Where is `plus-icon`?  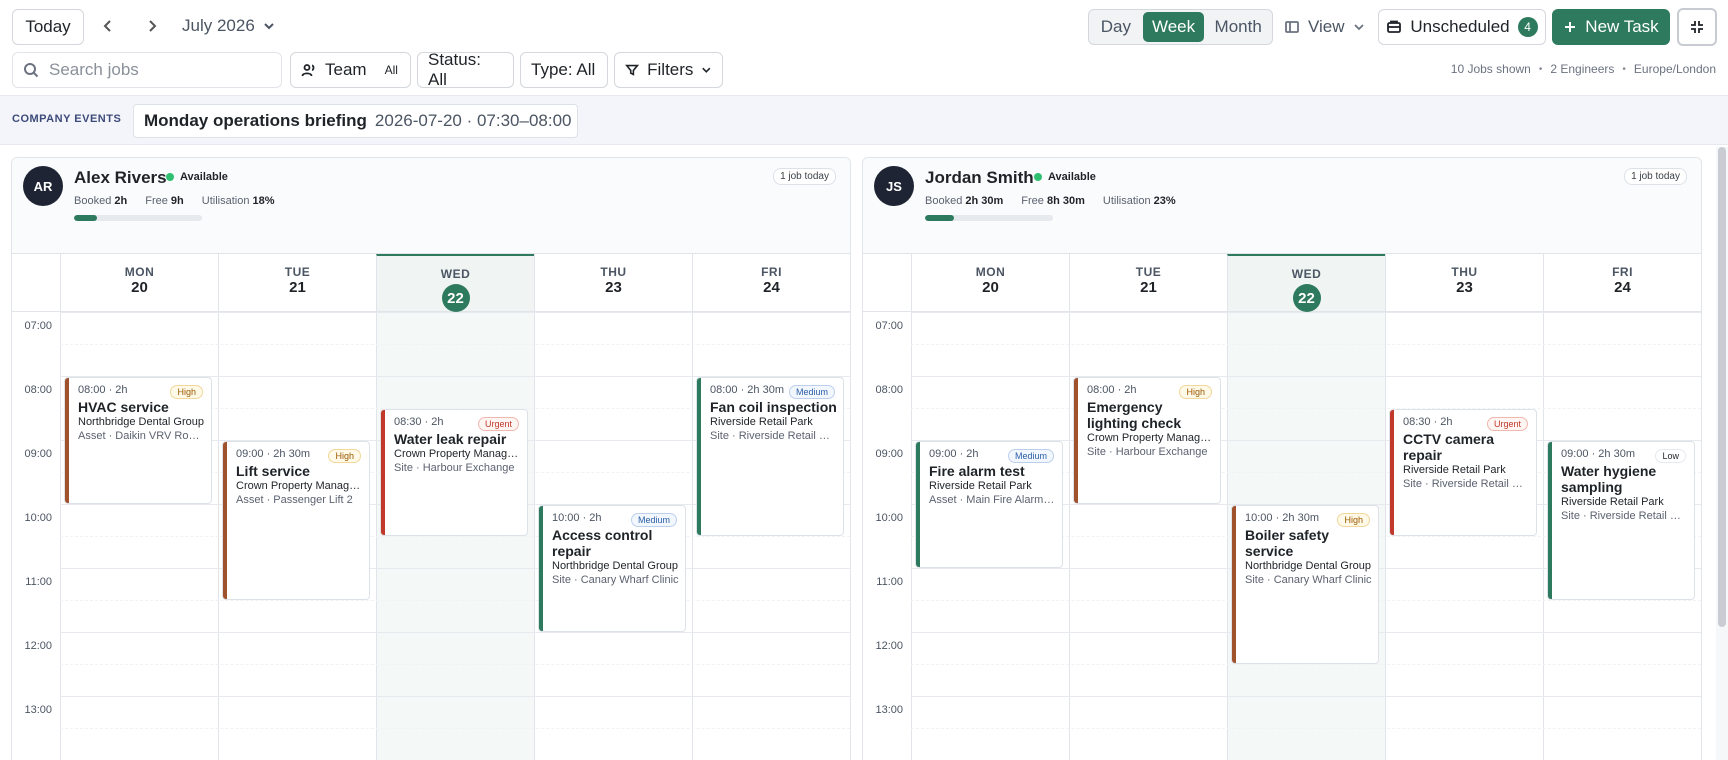 plus-icon is located at coordinates (1570, 27).